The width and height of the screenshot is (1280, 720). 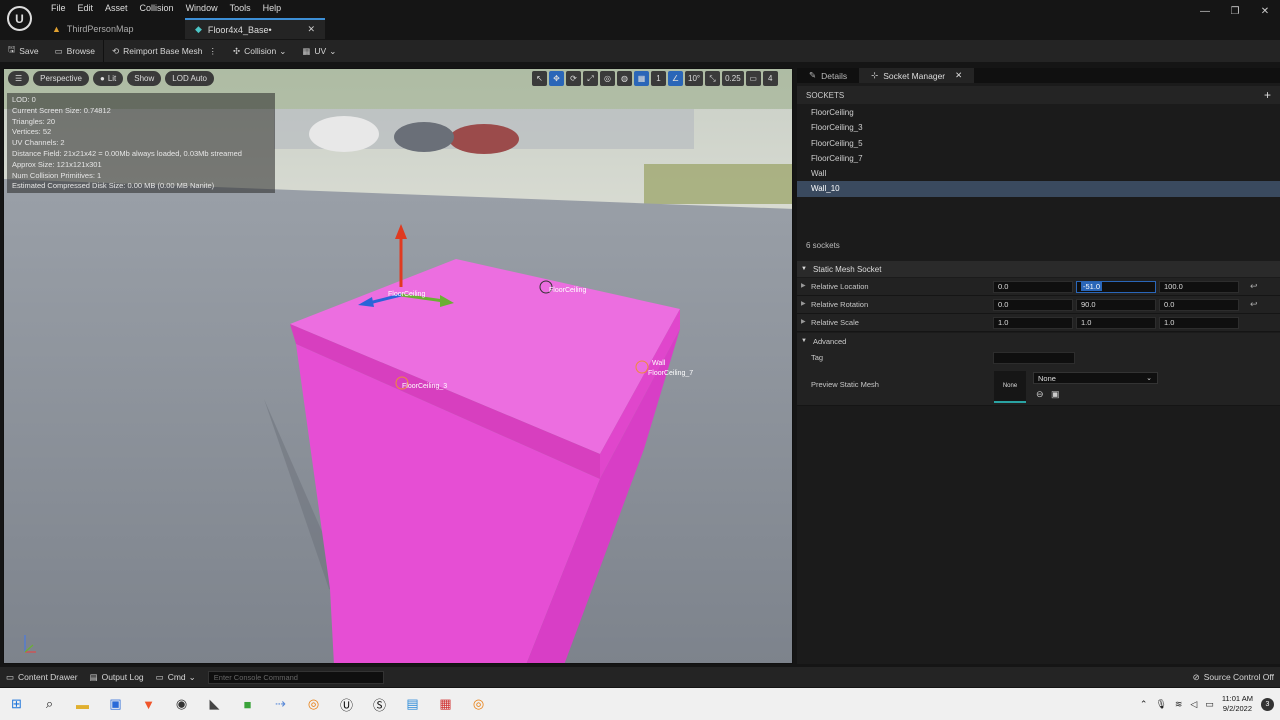 I want to click on scale-snap-icon: ⤡, so click(x=713, y=78).